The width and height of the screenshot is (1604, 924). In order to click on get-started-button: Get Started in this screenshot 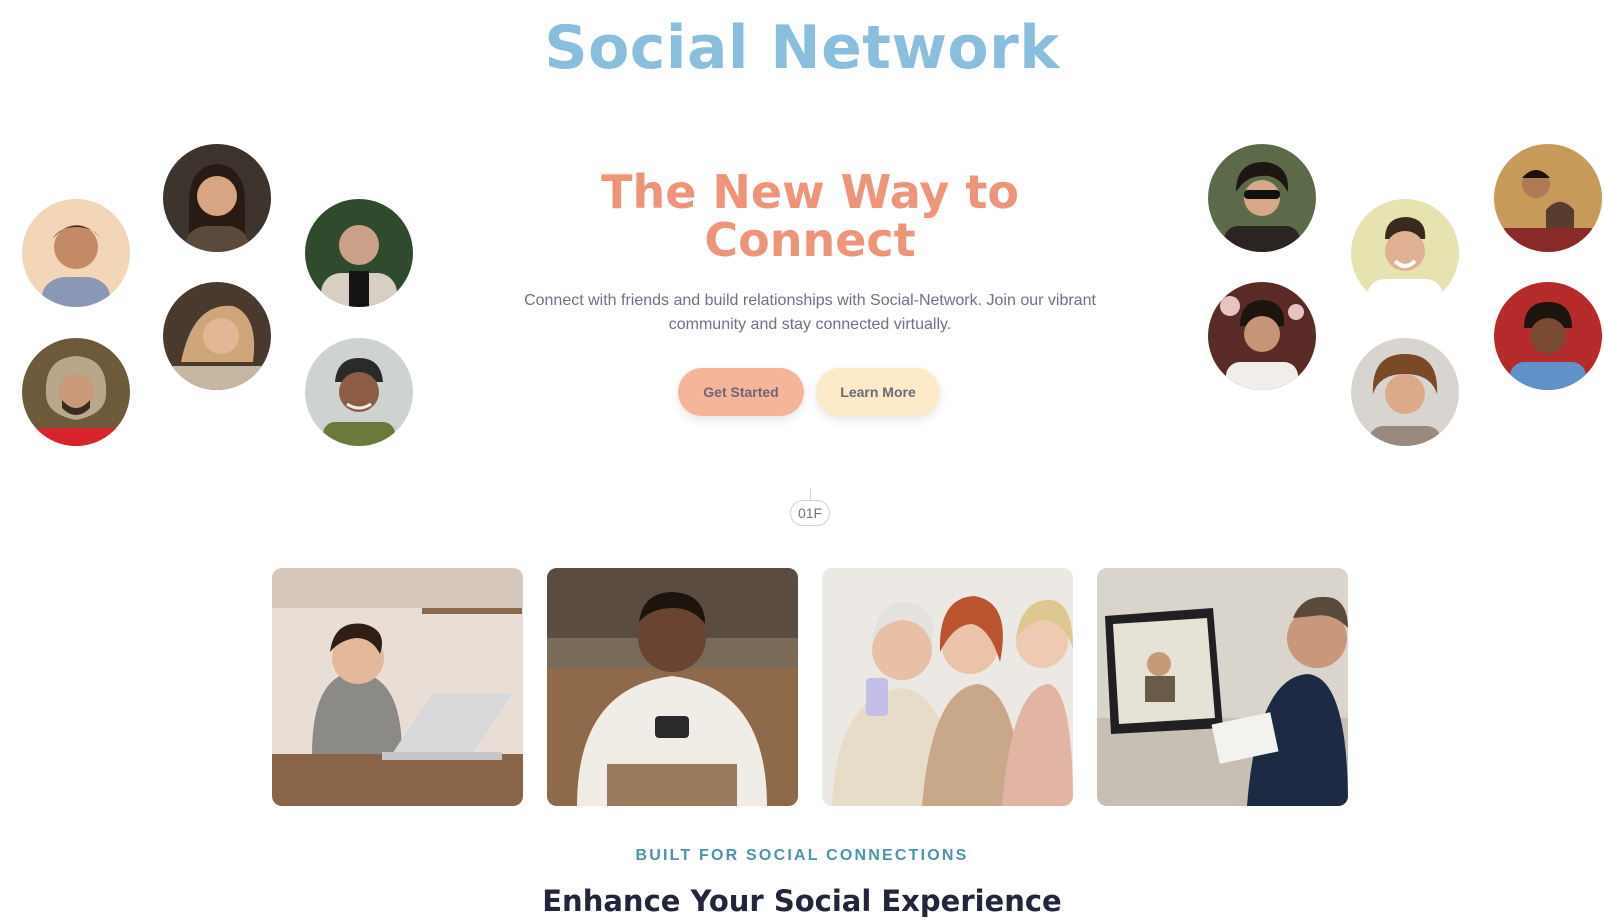, I will do `click(741, 392)`.